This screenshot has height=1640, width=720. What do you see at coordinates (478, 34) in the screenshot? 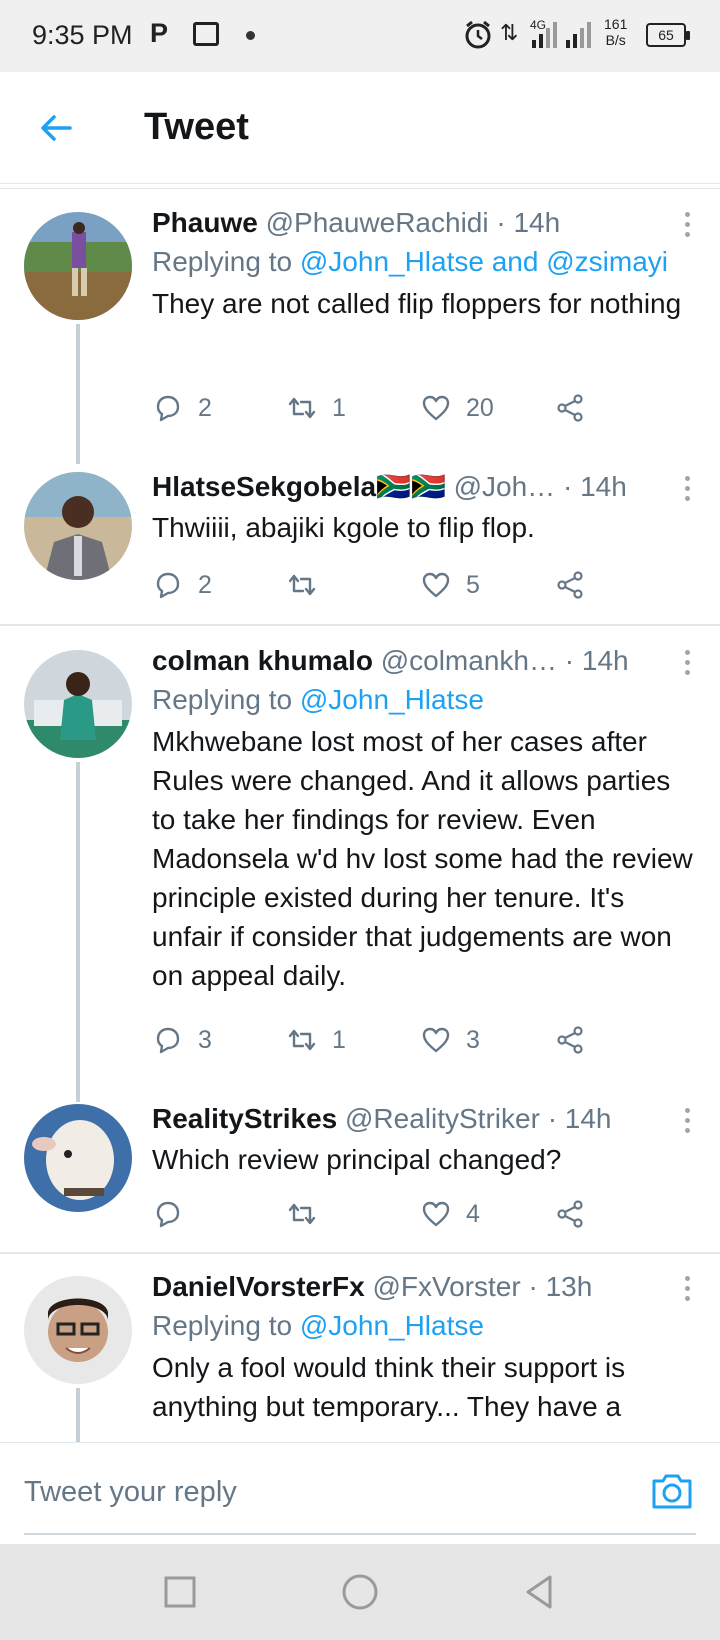
I see `alarm-icon` at bounding box center [478, 34].